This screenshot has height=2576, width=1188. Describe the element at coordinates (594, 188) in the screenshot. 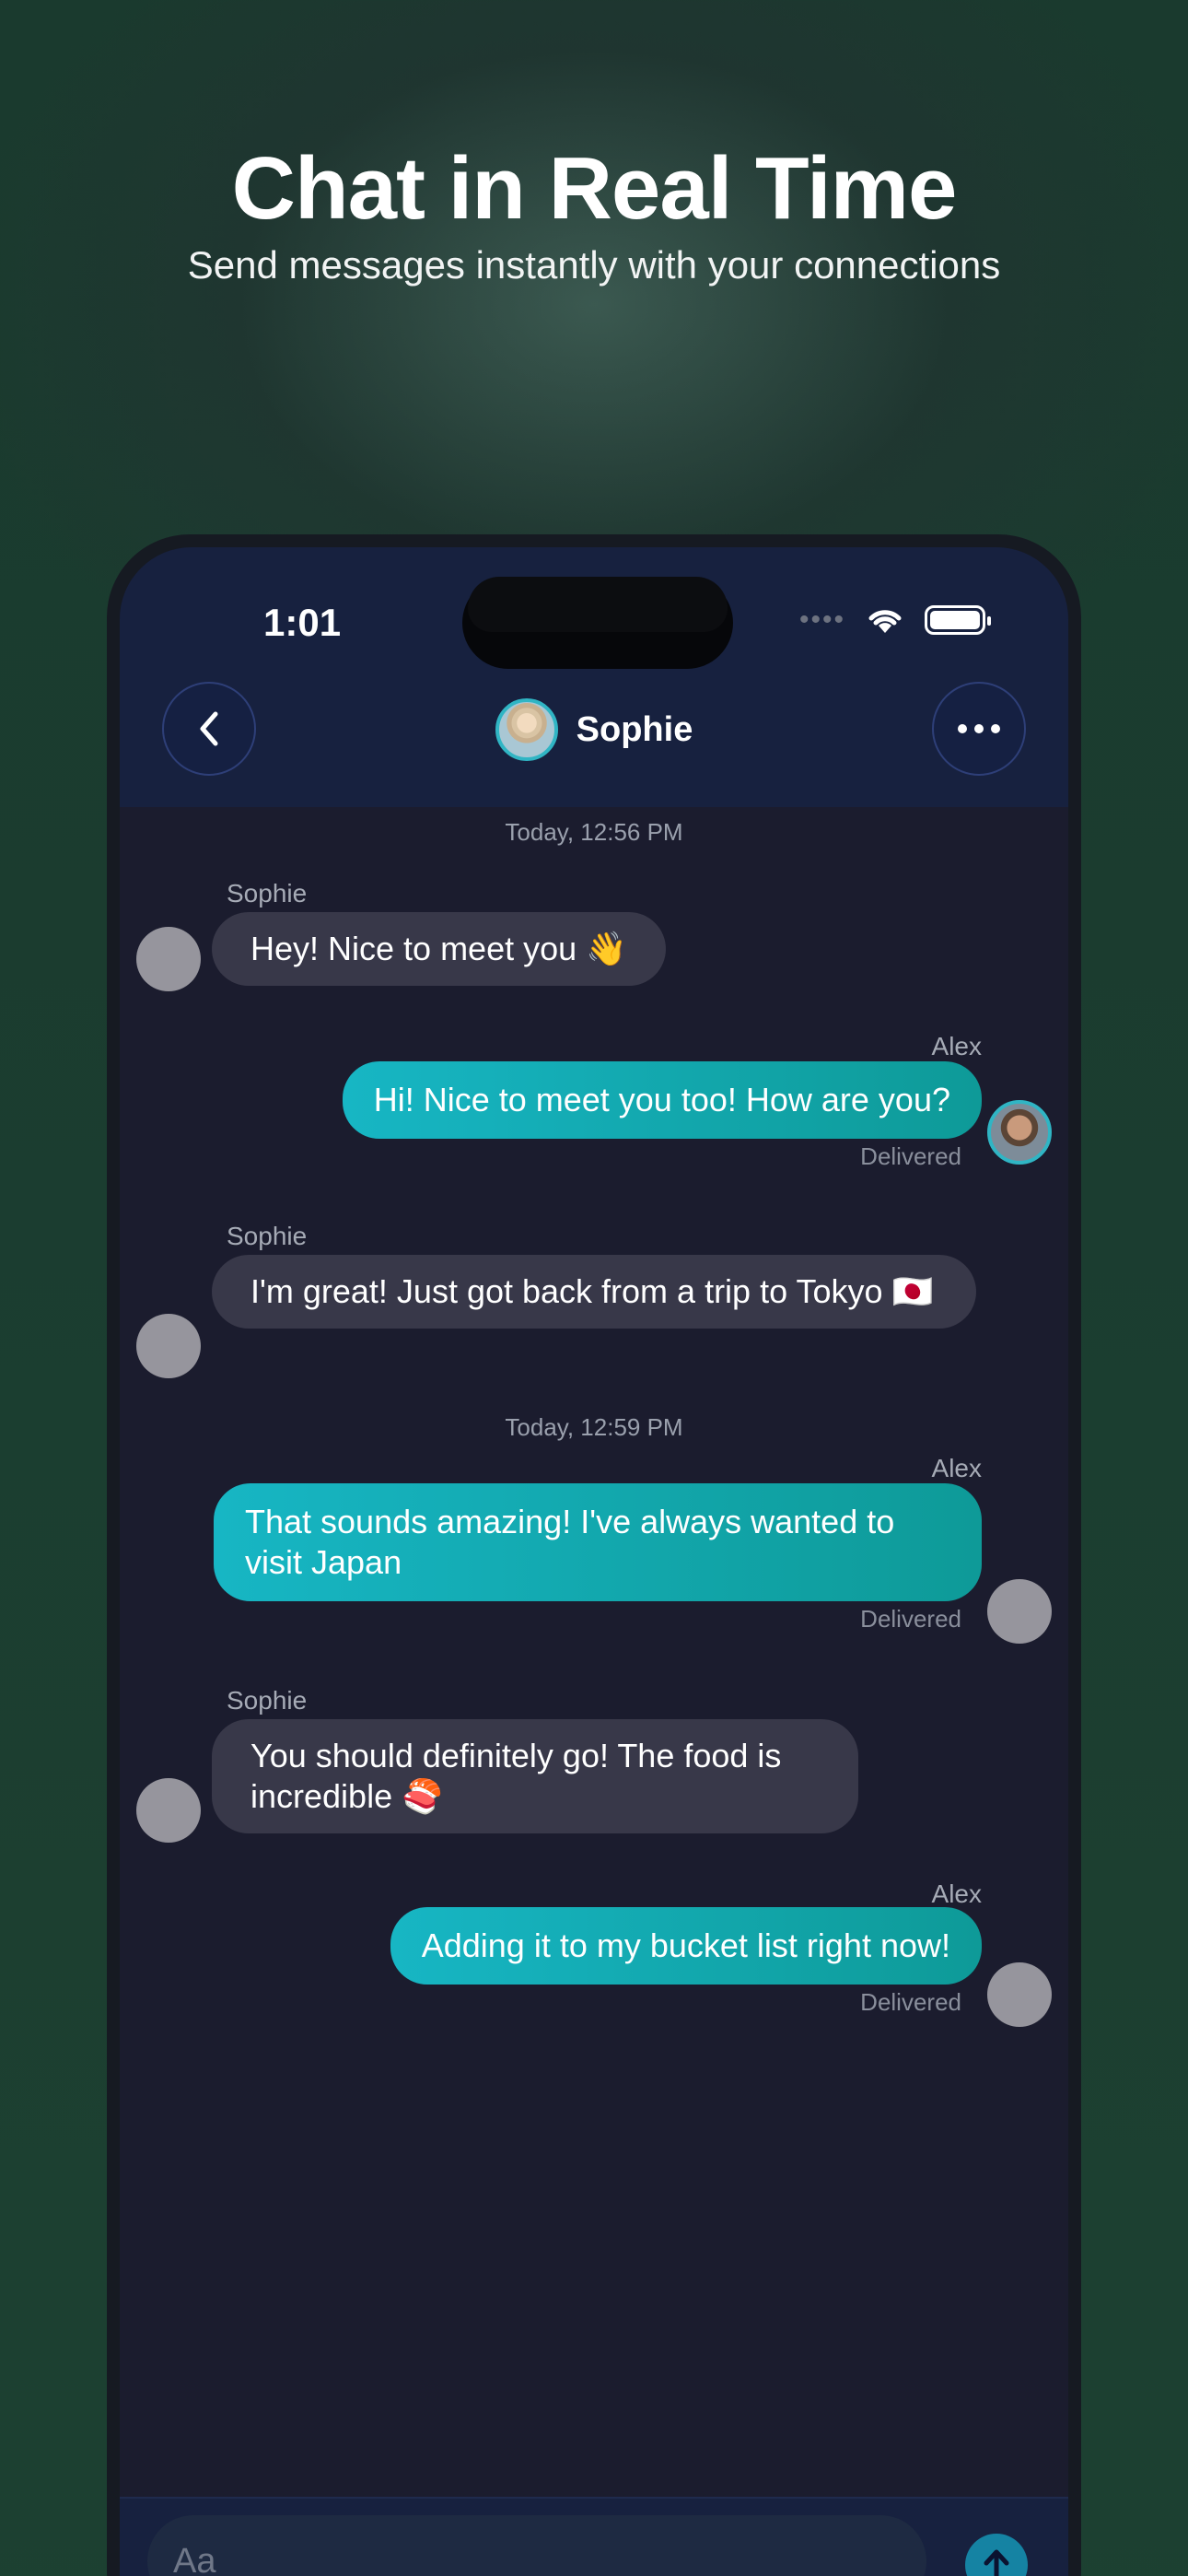

I see `hero-title: Chat in Real Time` at that location.